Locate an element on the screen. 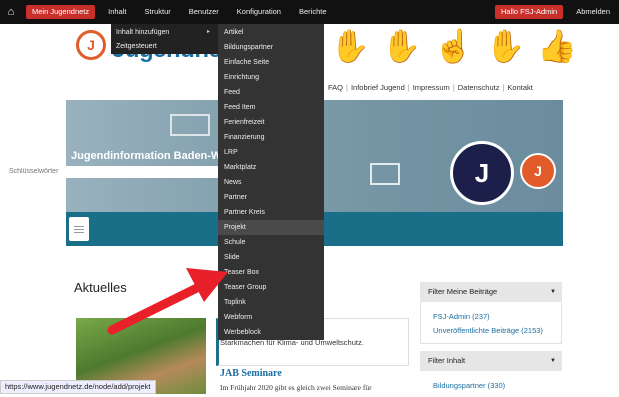  menu-item-teaser-box: Teaser Box is located at coordinates (271, 272).